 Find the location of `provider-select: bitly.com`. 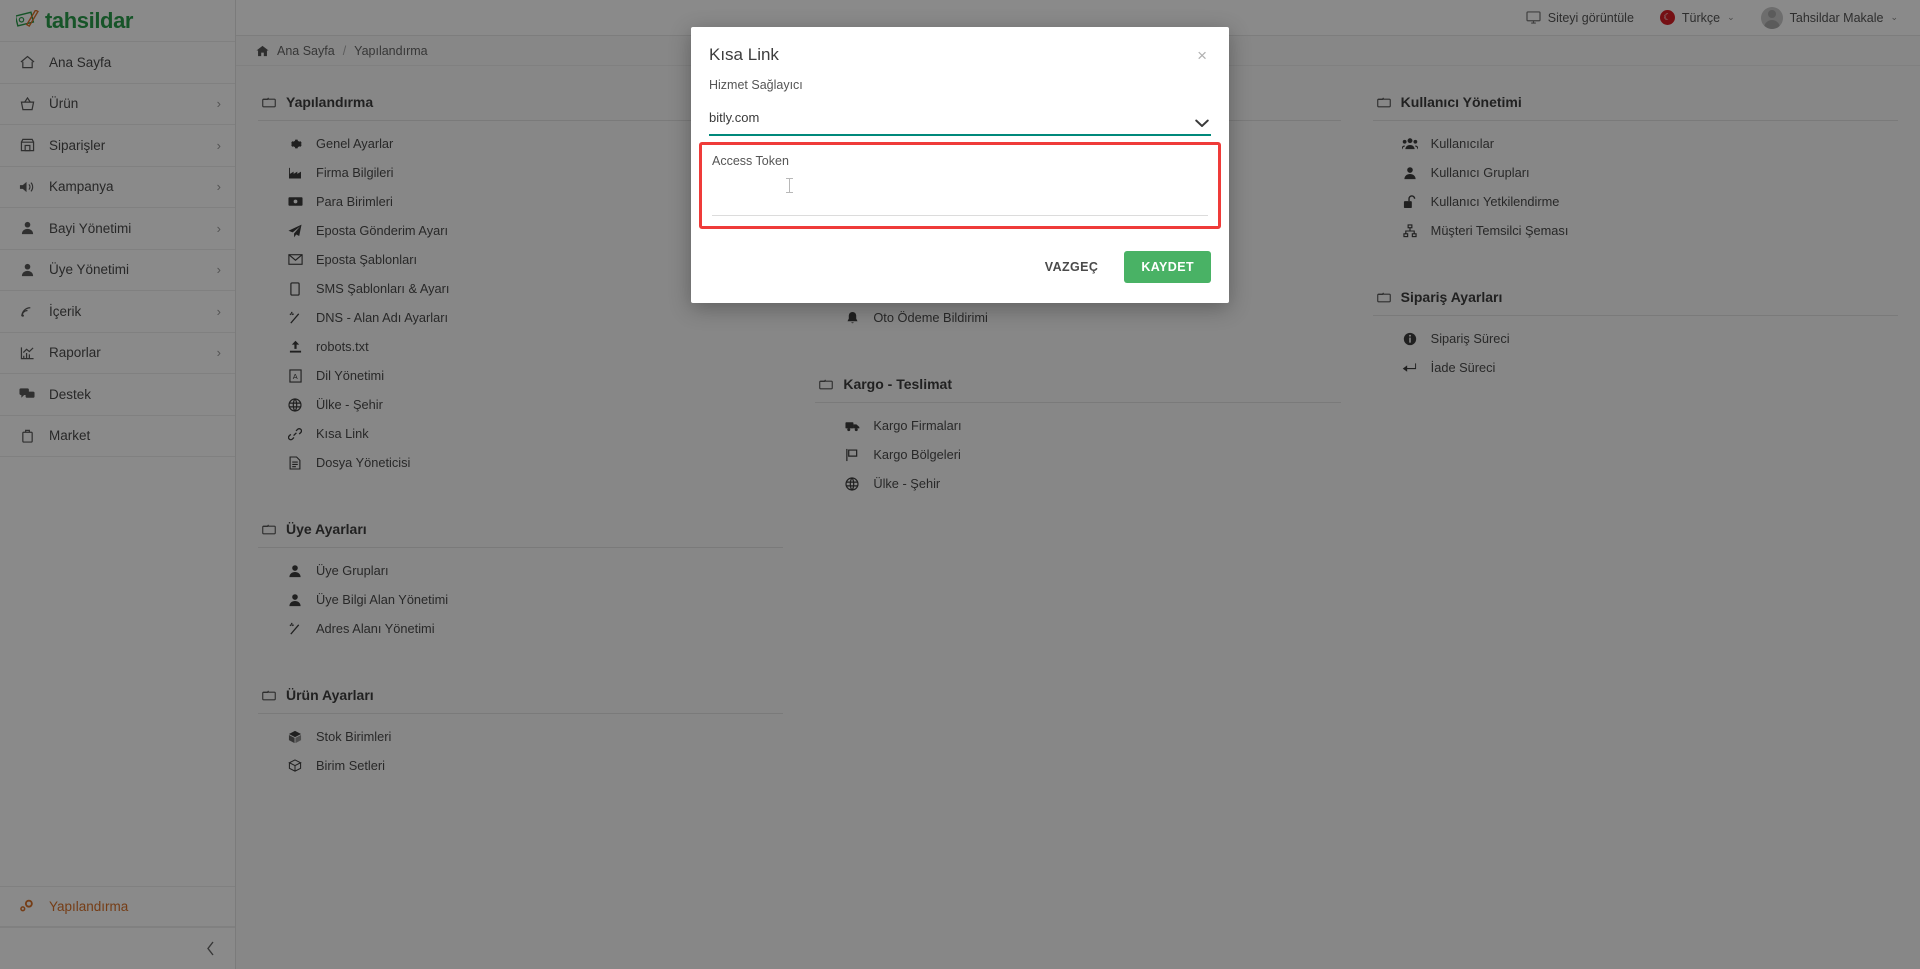

provider-select: bitly.com is located at coordinates (960, 121).